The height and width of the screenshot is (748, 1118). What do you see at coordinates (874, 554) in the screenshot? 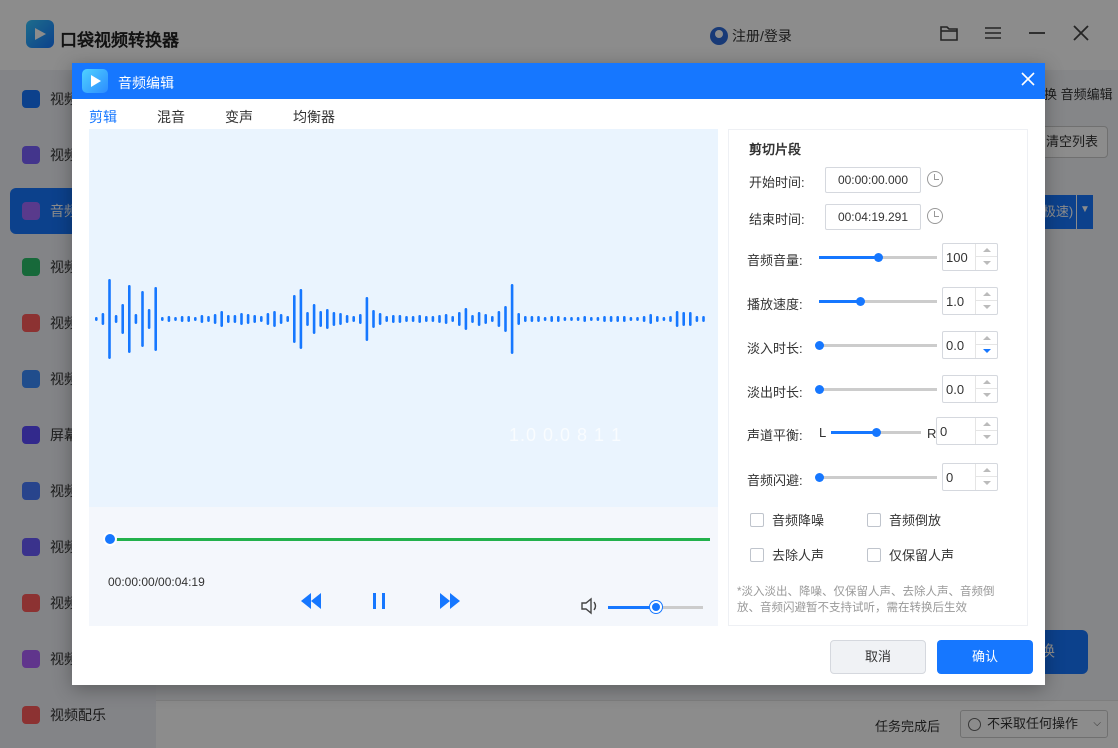
I see `keep-vocals-checkbox` at bounding box center [874, 554].